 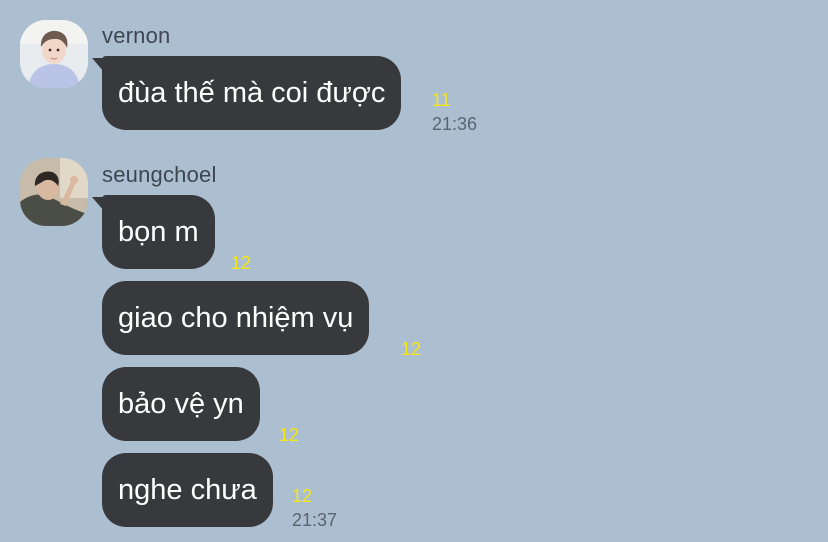 What do you see at coordinates (187, 490) in the screenshot?
I see `message-bubble: nghe chưa` at bounding box center [187, 490].